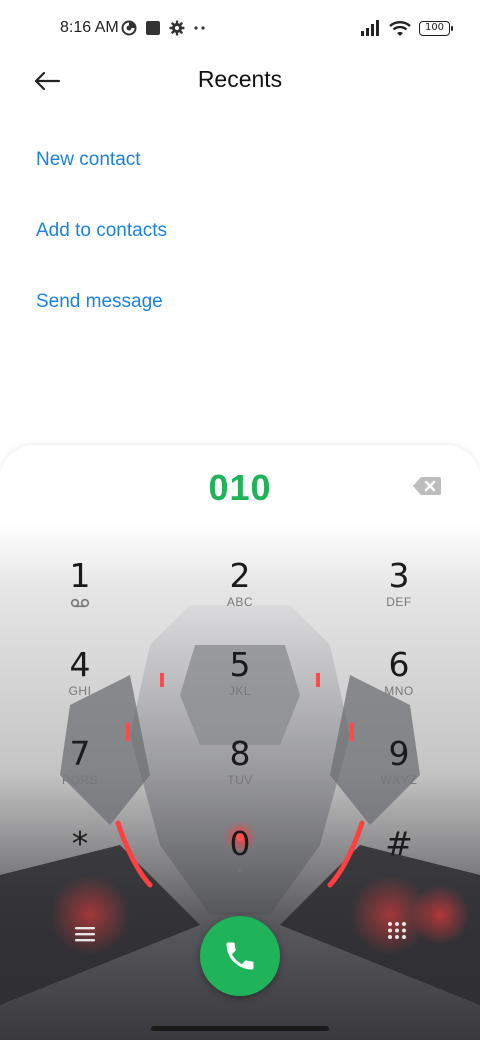 The height and width of the screenshot is (1040, 480). Describe the element at coordinates (88, 160) in the screenshot. I see `new-contact-link: New contact` at that location.